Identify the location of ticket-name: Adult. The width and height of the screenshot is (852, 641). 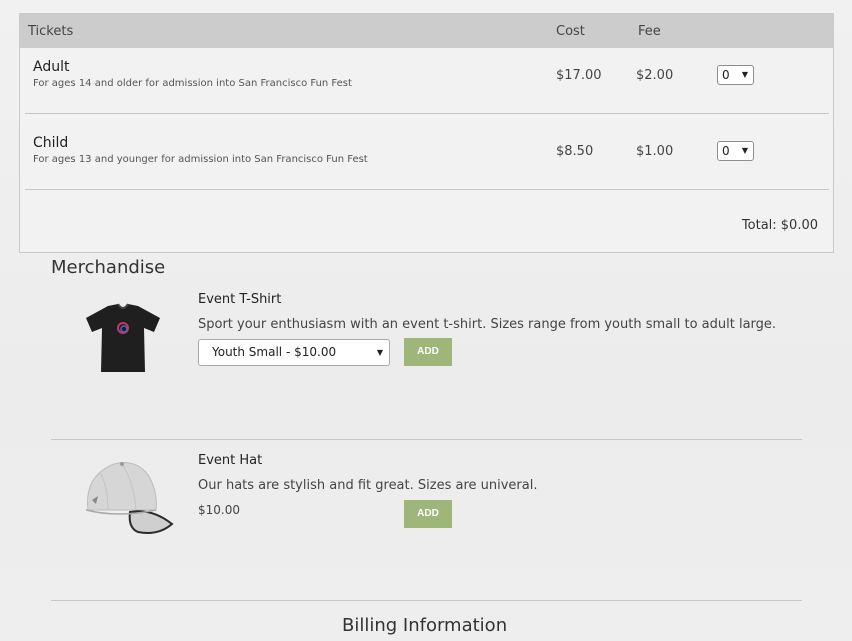
(51, 67).